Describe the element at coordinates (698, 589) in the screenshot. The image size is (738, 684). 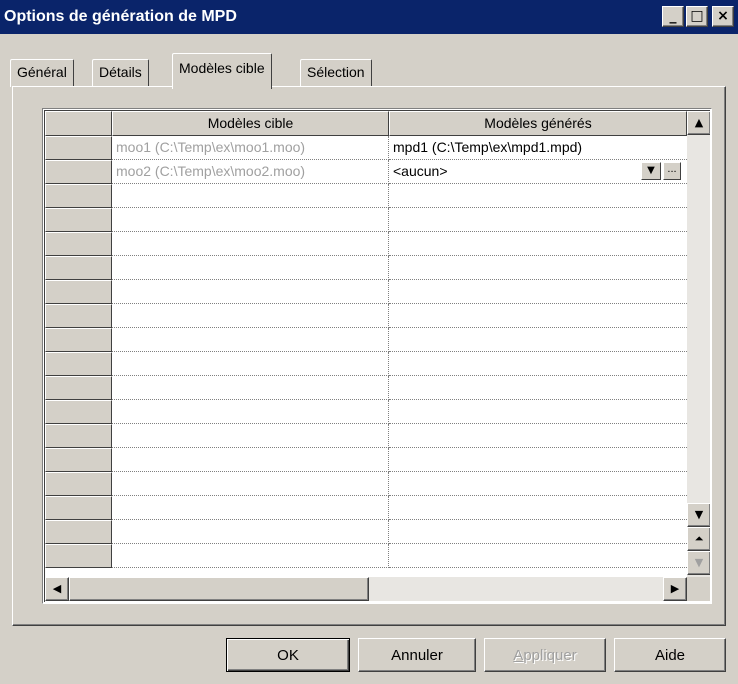
I see `scroll-corner` at that location.